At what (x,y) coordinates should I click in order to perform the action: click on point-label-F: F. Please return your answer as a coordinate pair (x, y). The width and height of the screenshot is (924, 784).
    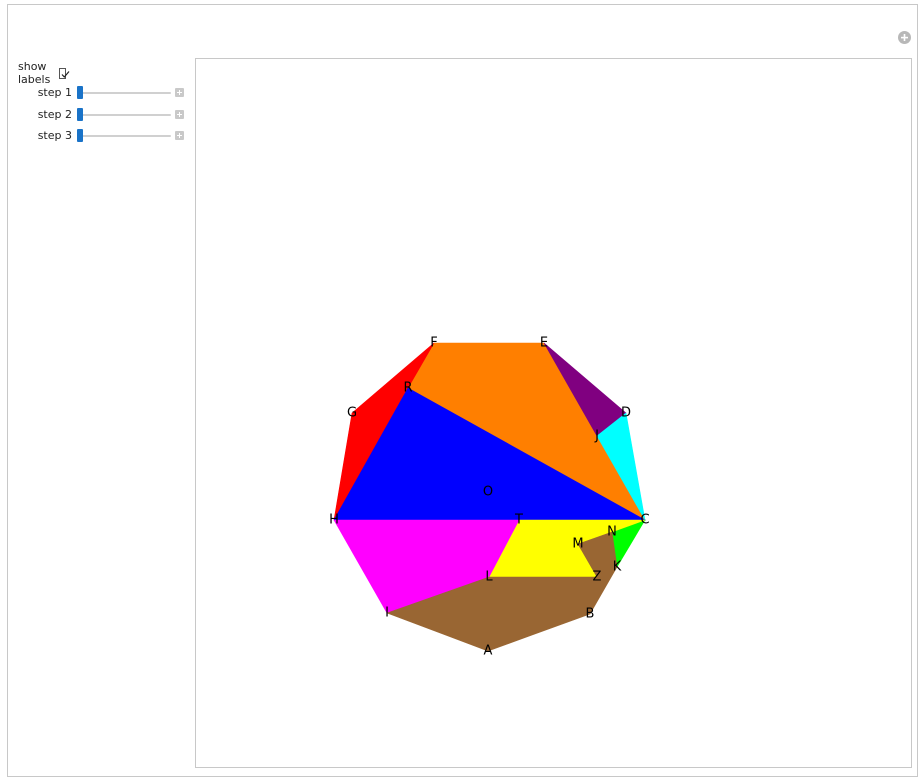
    Looking at the image, I should click on (433, 343).